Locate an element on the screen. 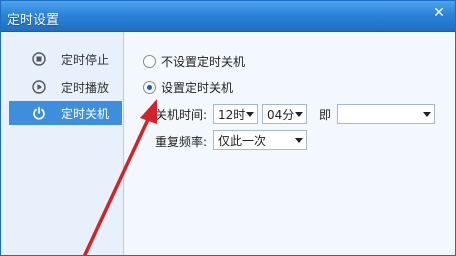  play-icon is located at coordinates (39, 87).